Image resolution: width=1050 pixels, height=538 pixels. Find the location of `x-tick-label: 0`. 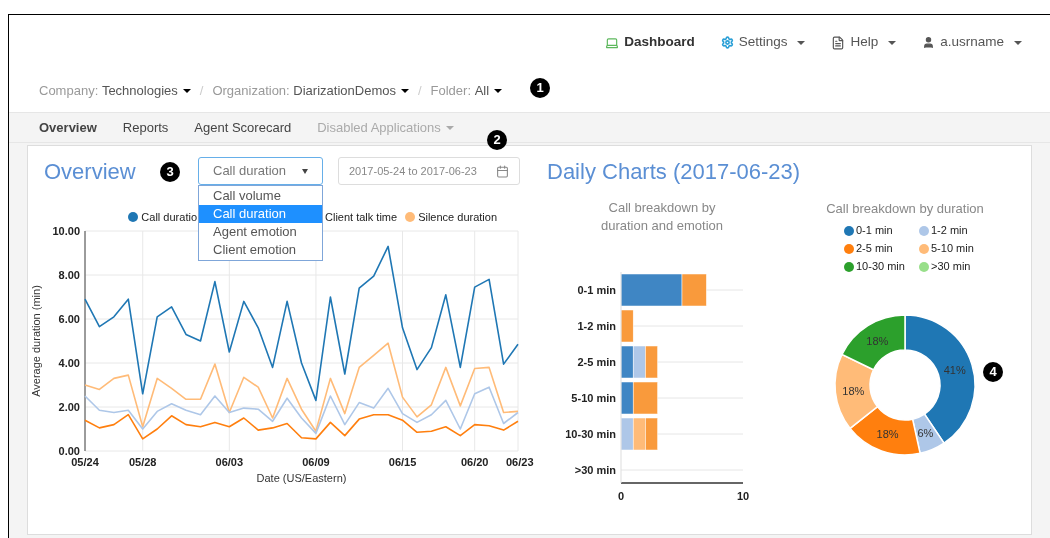

x-tick-label: 0 is located at coordinates (621, 496).